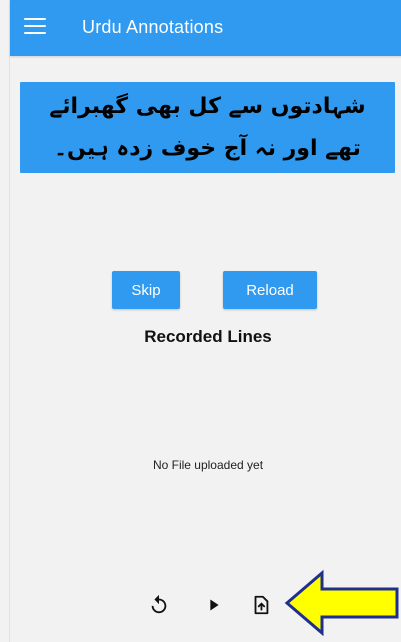 This screenshot has width=401, height=642. What do you see at coordinates (208, 336) in the screenshot?
I see `recorded-lines-title: Recorded Lines` at bounding box center [208, 336].